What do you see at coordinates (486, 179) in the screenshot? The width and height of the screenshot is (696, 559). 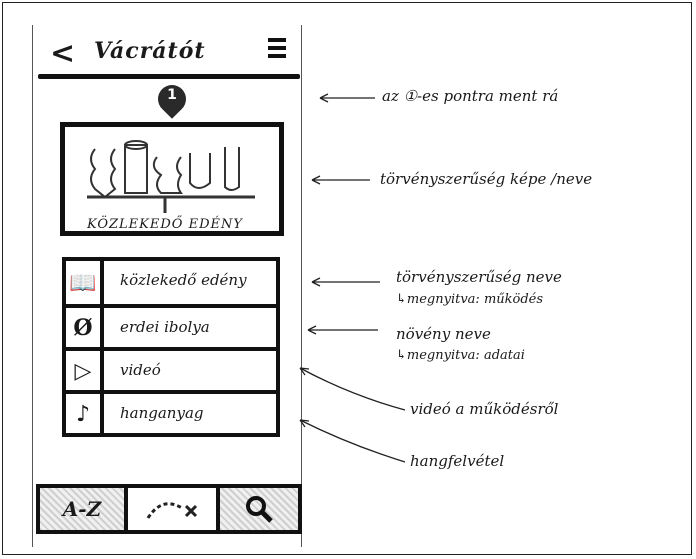 I see `annotation-image: törvényszerűség képe /neve` at bounding box center [486, 179].